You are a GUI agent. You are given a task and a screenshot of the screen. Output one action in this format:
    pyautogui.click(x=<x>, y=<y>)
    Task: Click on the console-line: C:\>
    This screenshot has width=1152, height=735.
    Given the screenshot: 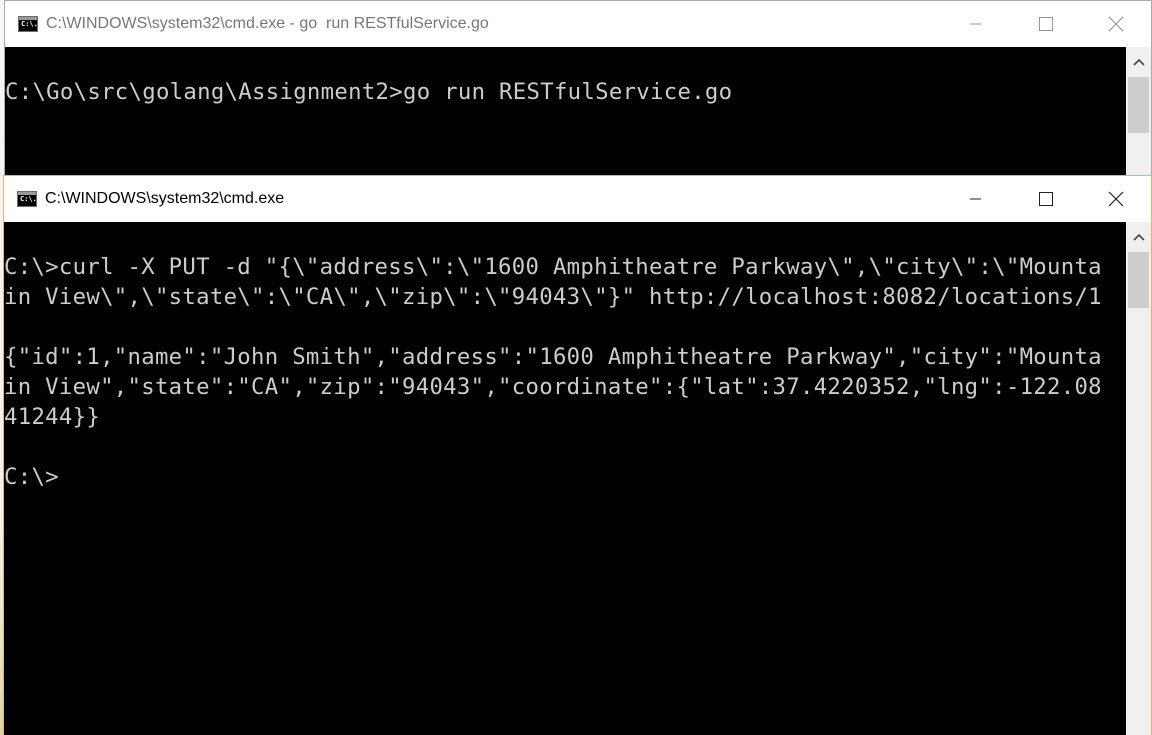 What is the action you would take?
    pyautogui.click(x=31, y=477)
    